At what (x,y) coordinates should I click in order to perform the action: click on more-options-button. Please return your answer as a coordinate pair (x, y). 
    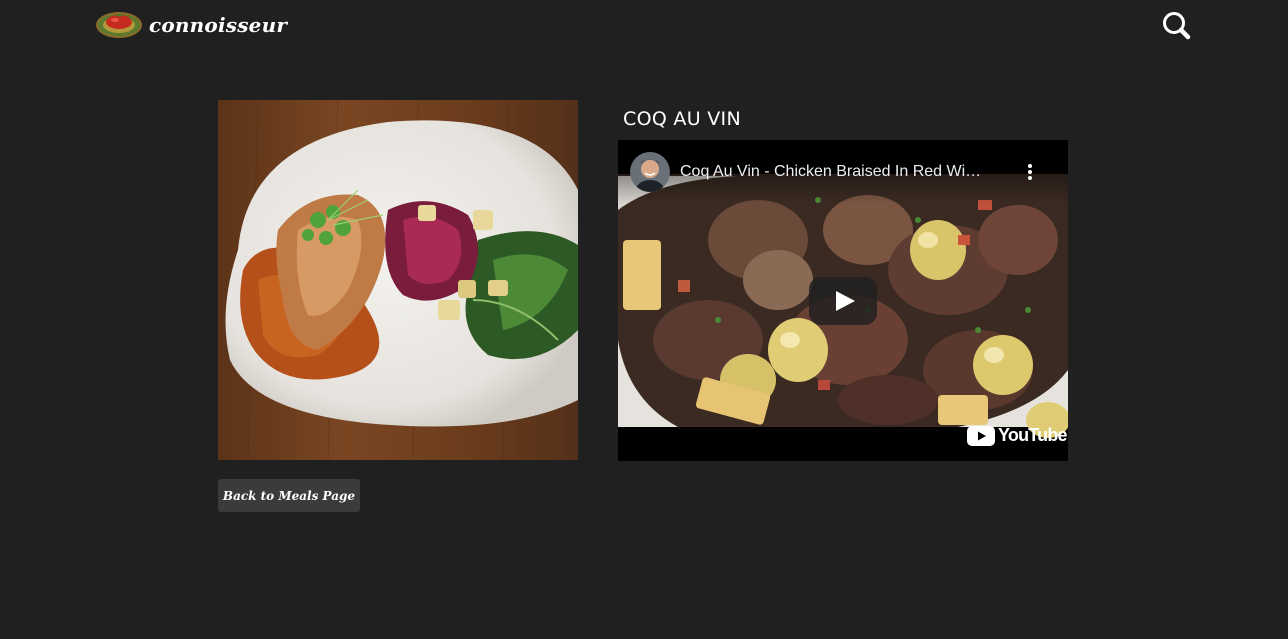
    Looking at the image, I should click on (1030, 172).